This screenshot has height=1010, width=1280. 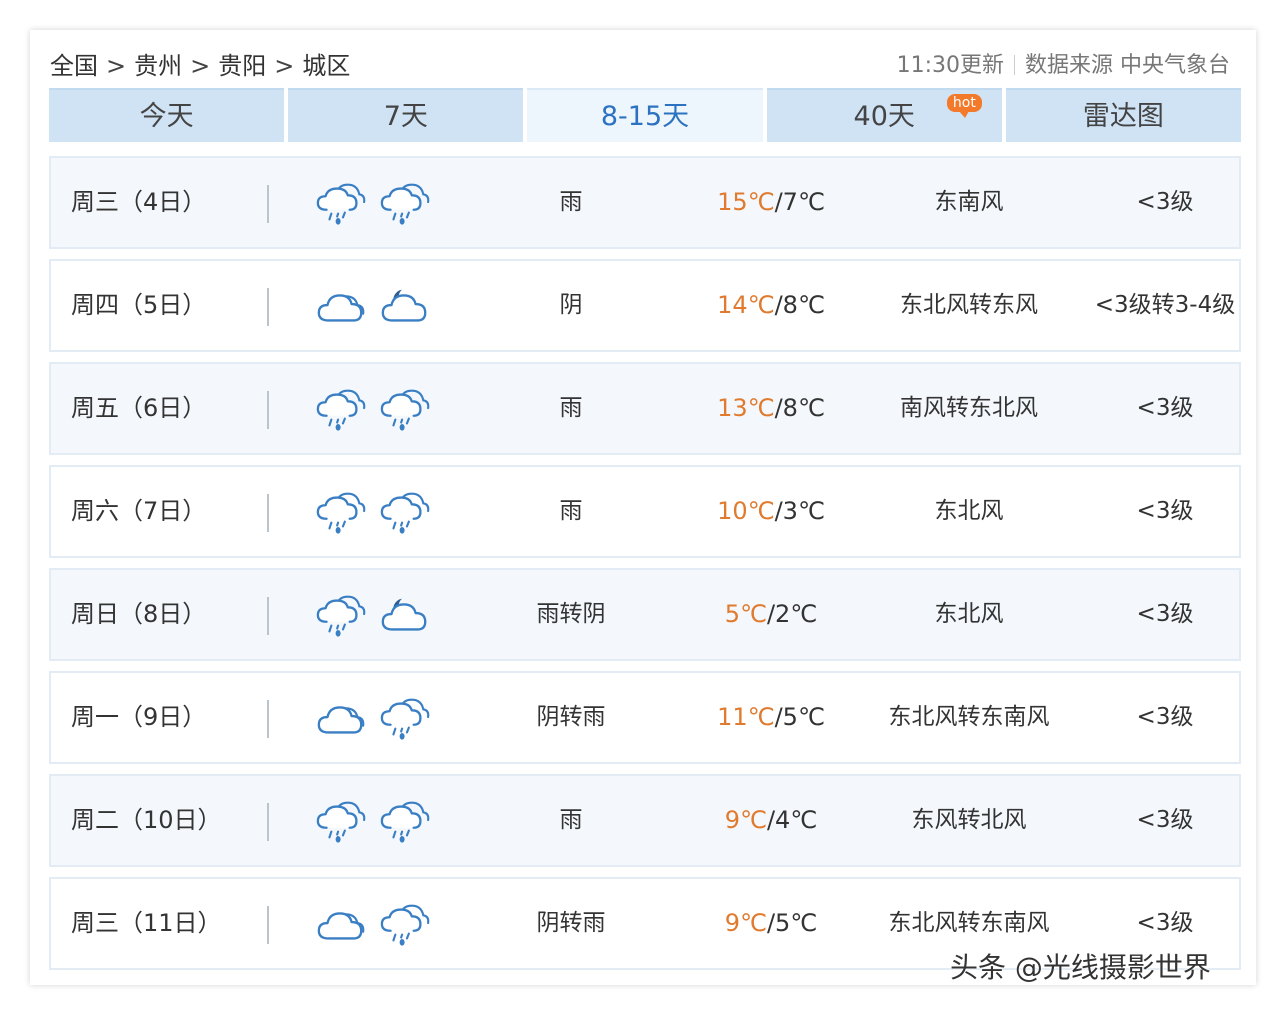 What do you see at coordinates (792, 820) in the screenshot?
I see `low-temp: /4℃` at bounding box center [792, 820].